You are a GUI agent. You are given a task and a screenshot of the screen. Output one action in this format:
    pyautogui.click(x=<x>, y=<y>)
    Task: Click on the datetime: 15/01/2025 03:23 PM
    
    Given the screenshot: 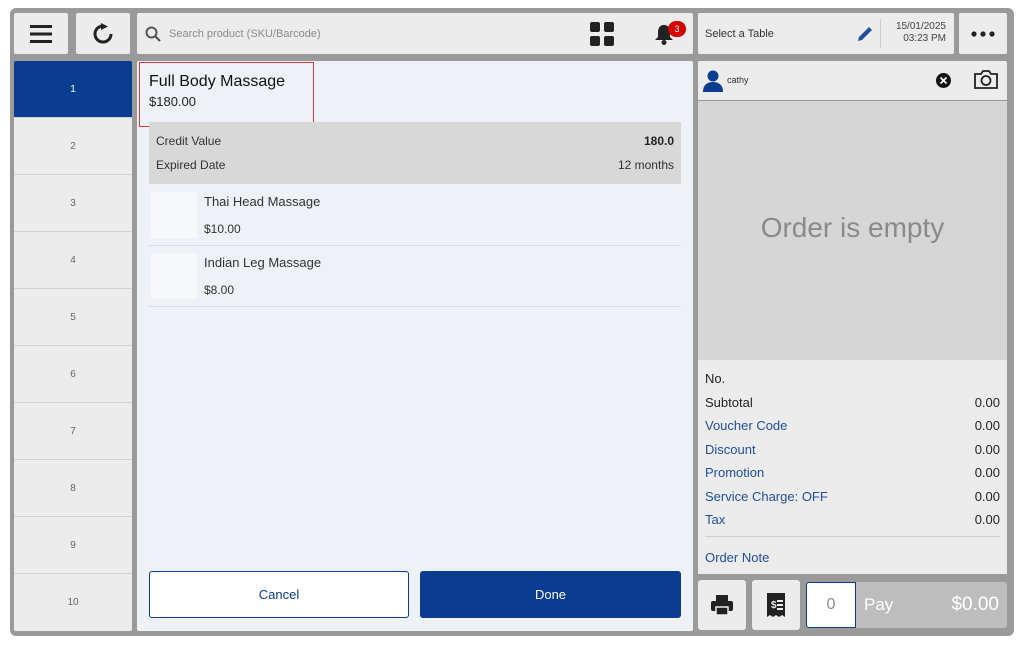 What is the action you would take?
    pyautogui.click(x=917, y=33)
    